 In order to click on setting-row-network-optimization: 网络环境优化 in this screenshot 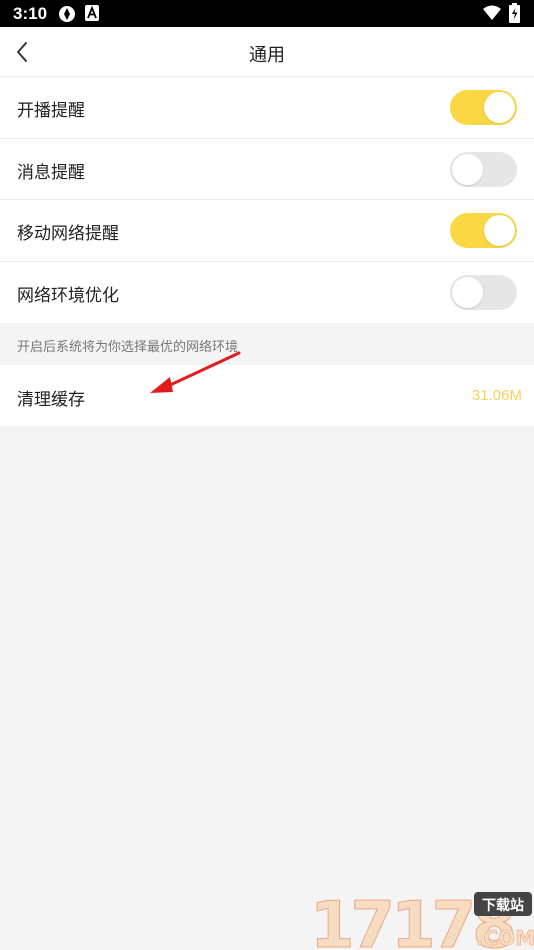, I will do `click(267, 293)`.